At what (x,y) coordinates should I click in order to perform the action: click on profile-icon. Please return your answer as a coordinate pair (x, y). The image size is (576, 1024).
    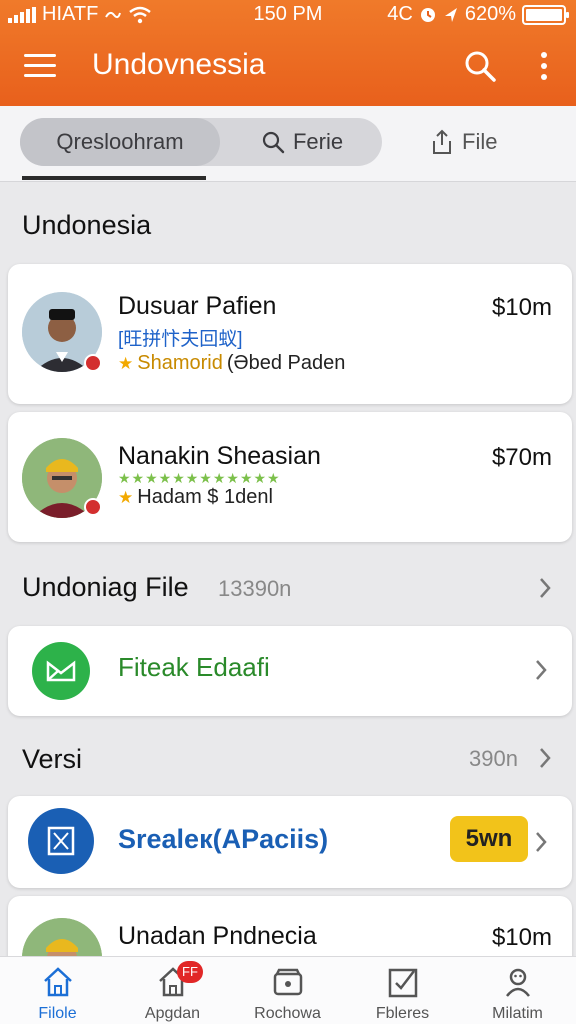
    Looking at the image, I should click on (518, 982).